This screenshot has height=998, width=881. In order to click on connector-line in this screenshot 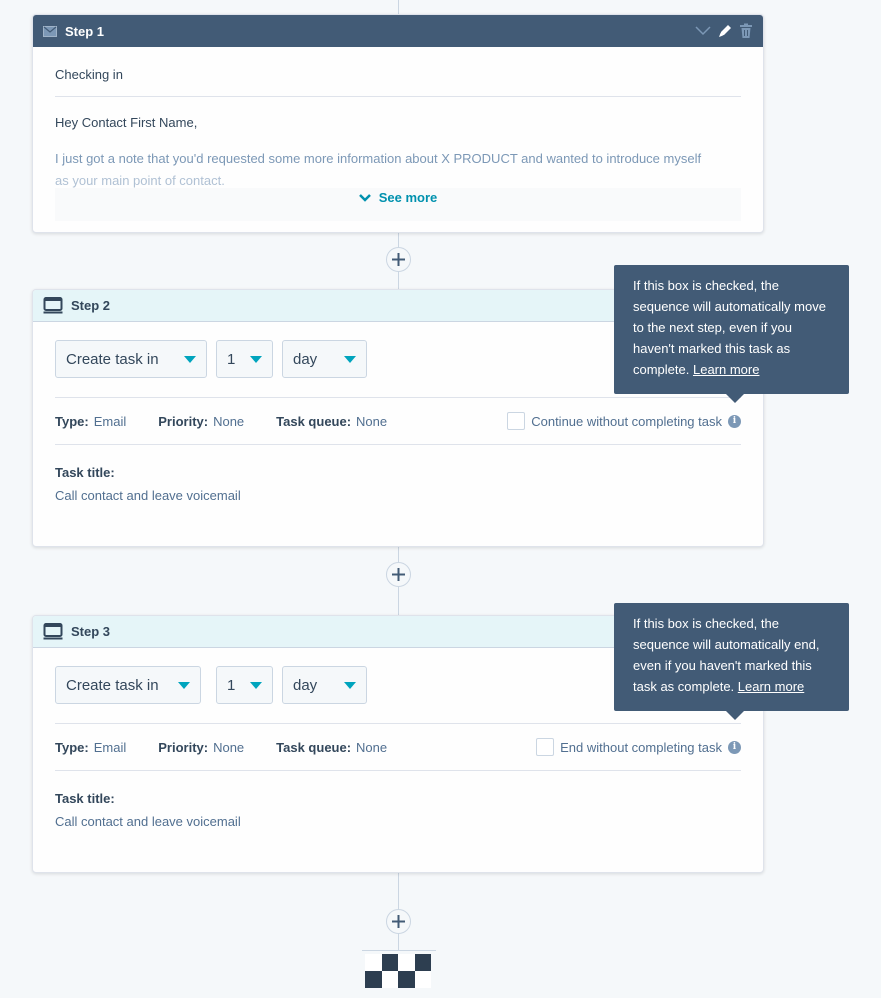, I will do `click(398, 7)`.